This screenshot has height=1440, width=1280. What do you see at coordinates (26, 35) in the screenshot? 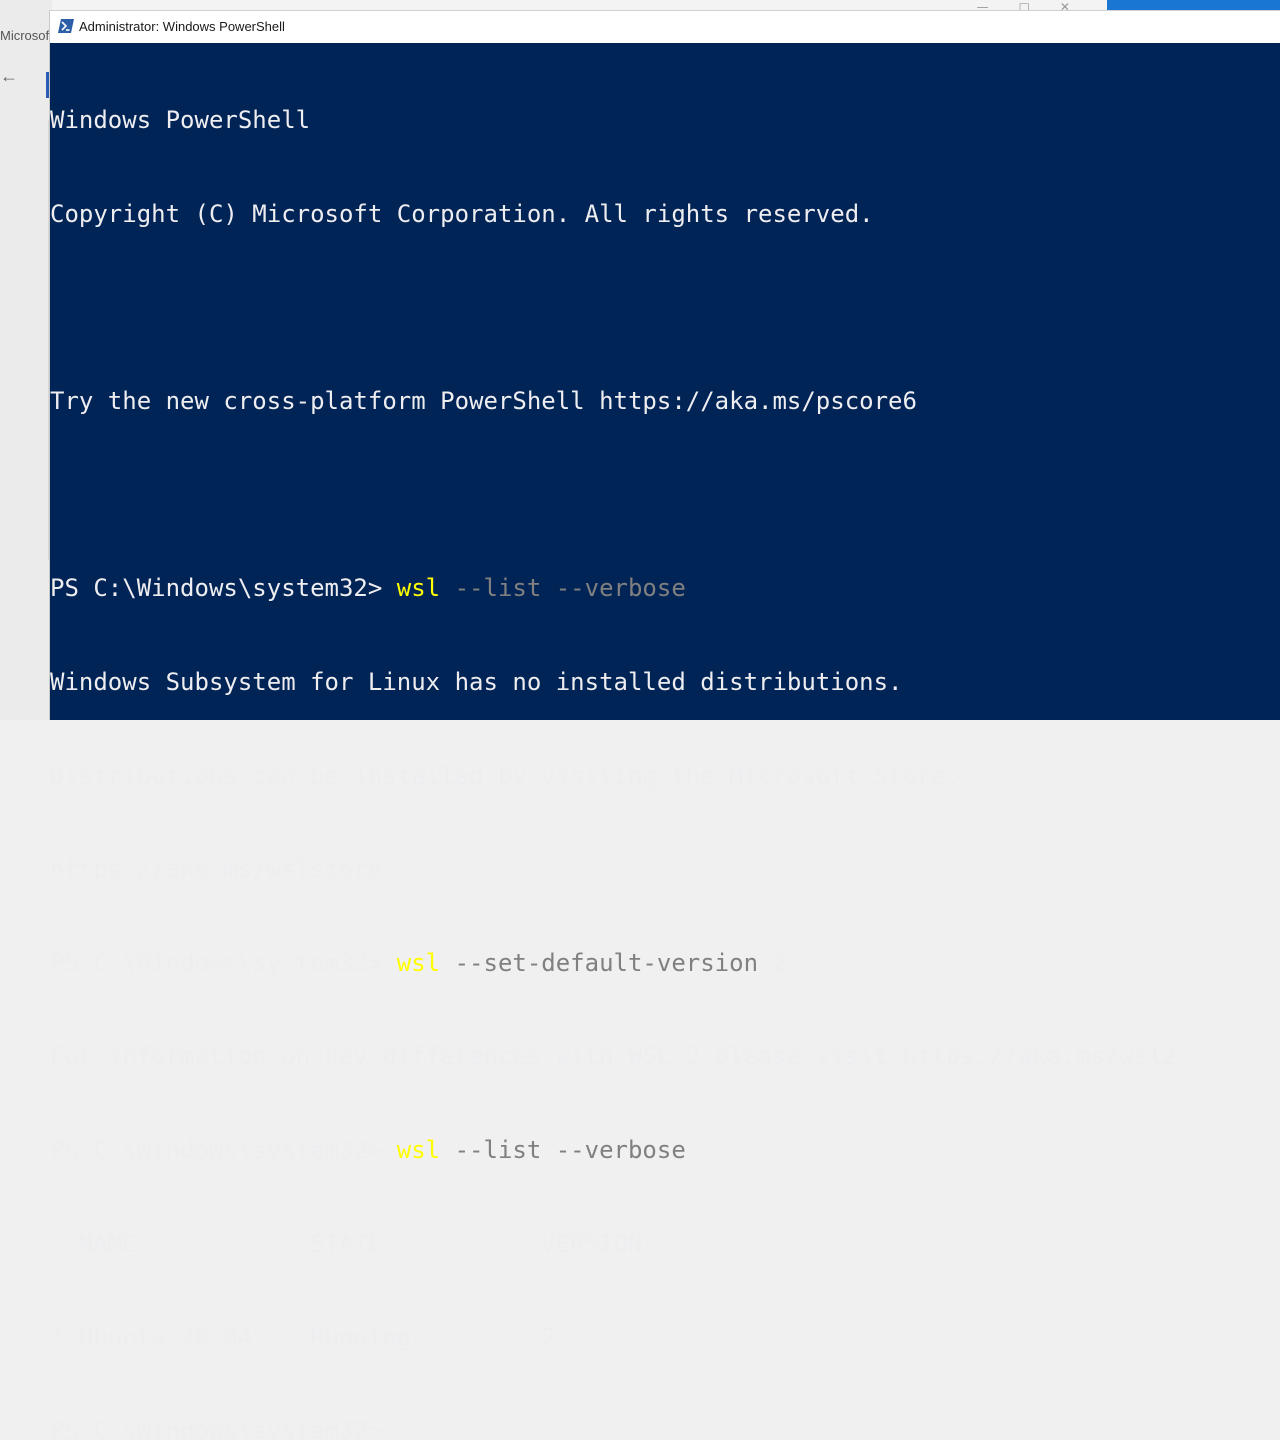
I see `background-window-title: Microsoft` at bounding box center [26, 35].